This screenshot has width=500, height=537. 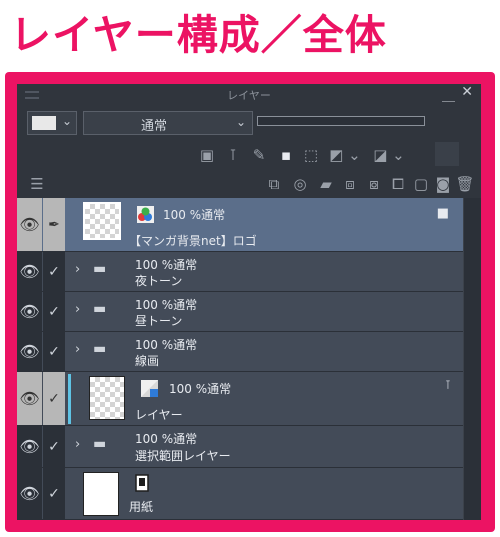 What do you see at coordinates (37, 184) in the screenshot?
I see `menu-icon: ☰` at bounding box center [37, 184].